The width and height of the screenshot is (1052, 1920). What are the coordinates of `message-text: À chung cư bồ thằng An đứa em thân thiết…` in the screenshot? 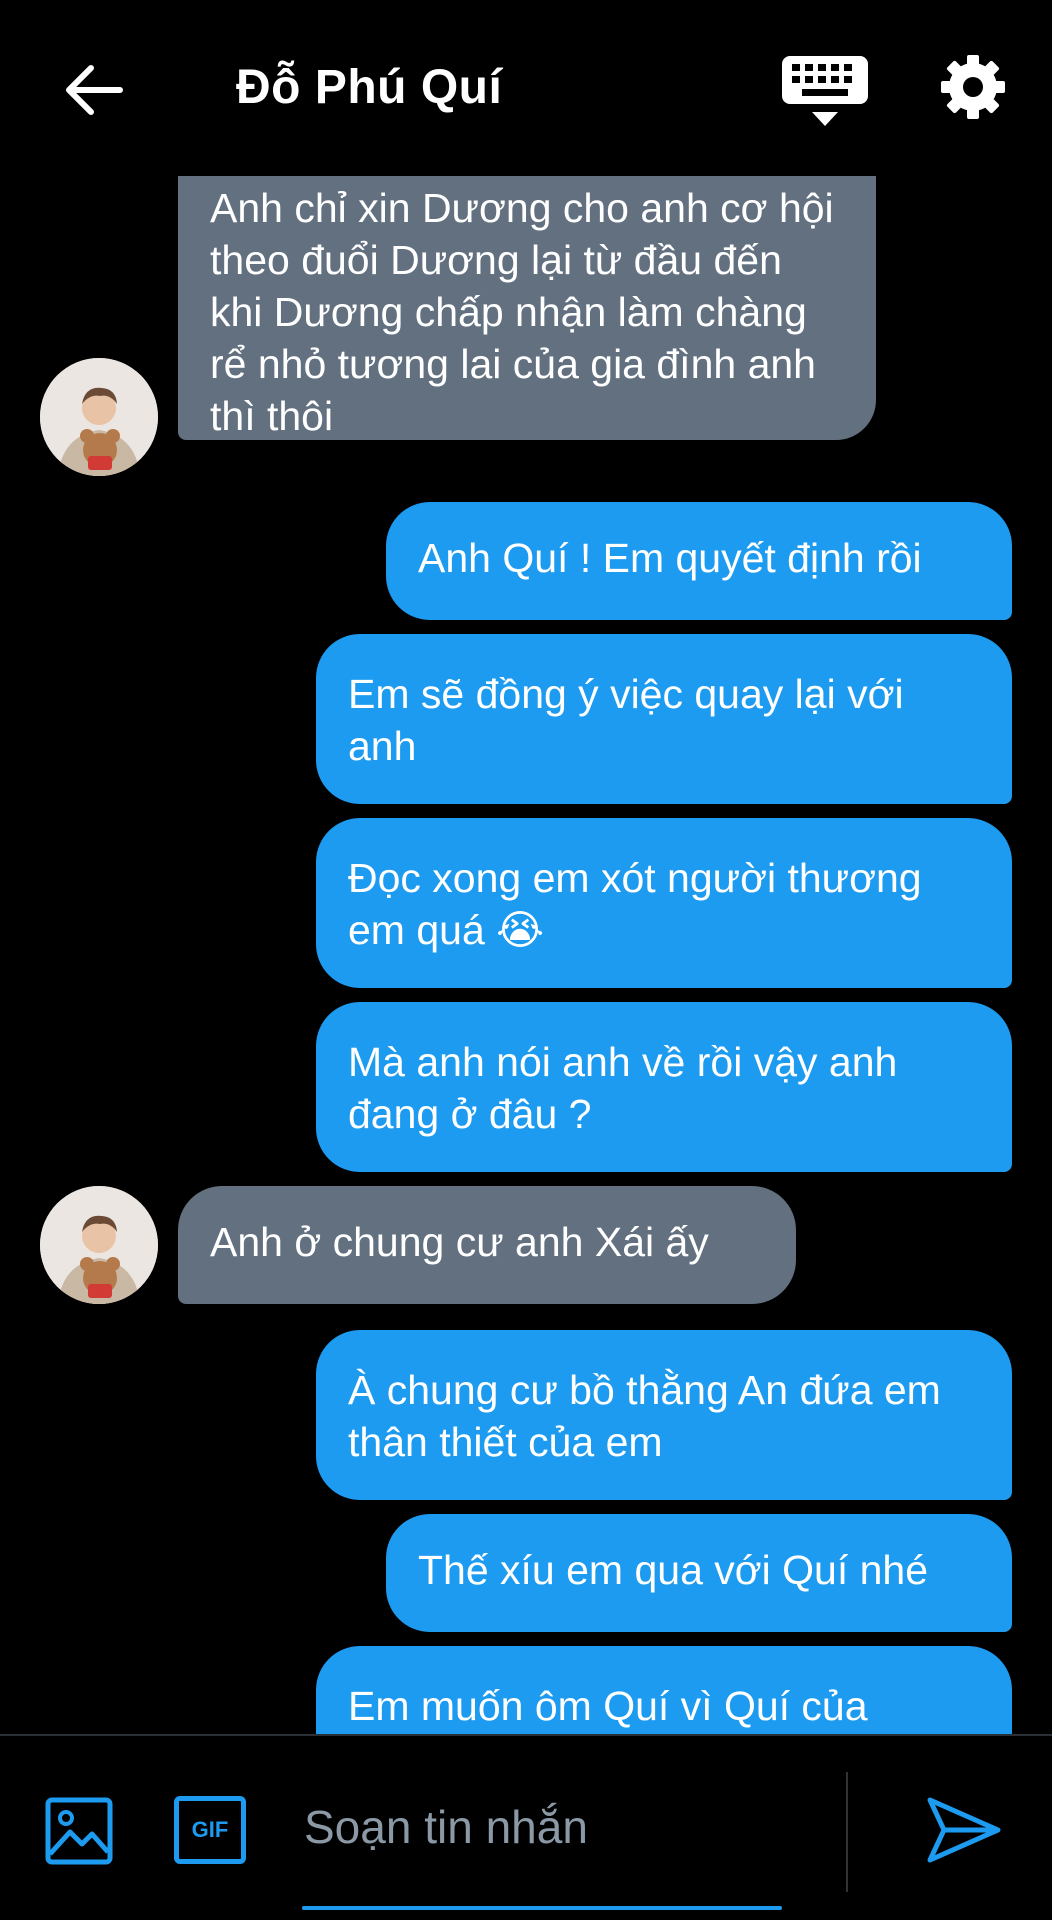 It's located at (644, 1416).